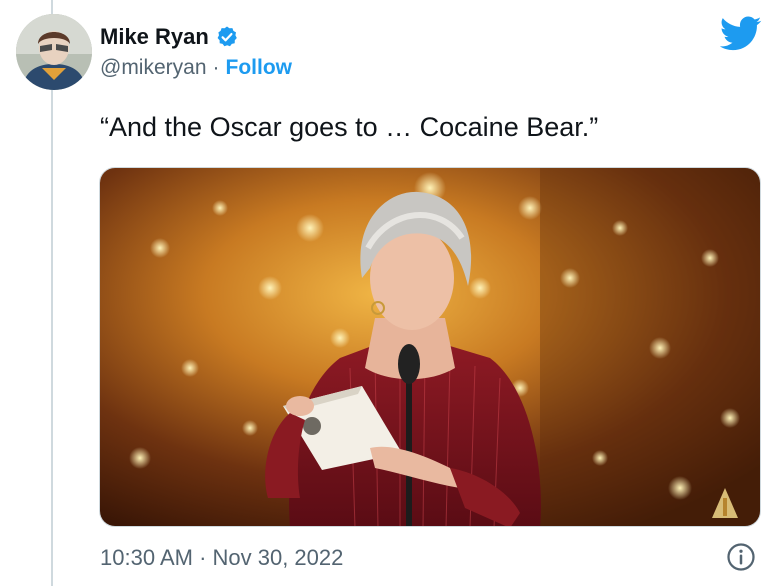 This screenshot has height=586, width=780. What do you see at coordinates (259, 68) in the screenshot?
I see `follow-link: Follow` at bounding box center [259, 68].